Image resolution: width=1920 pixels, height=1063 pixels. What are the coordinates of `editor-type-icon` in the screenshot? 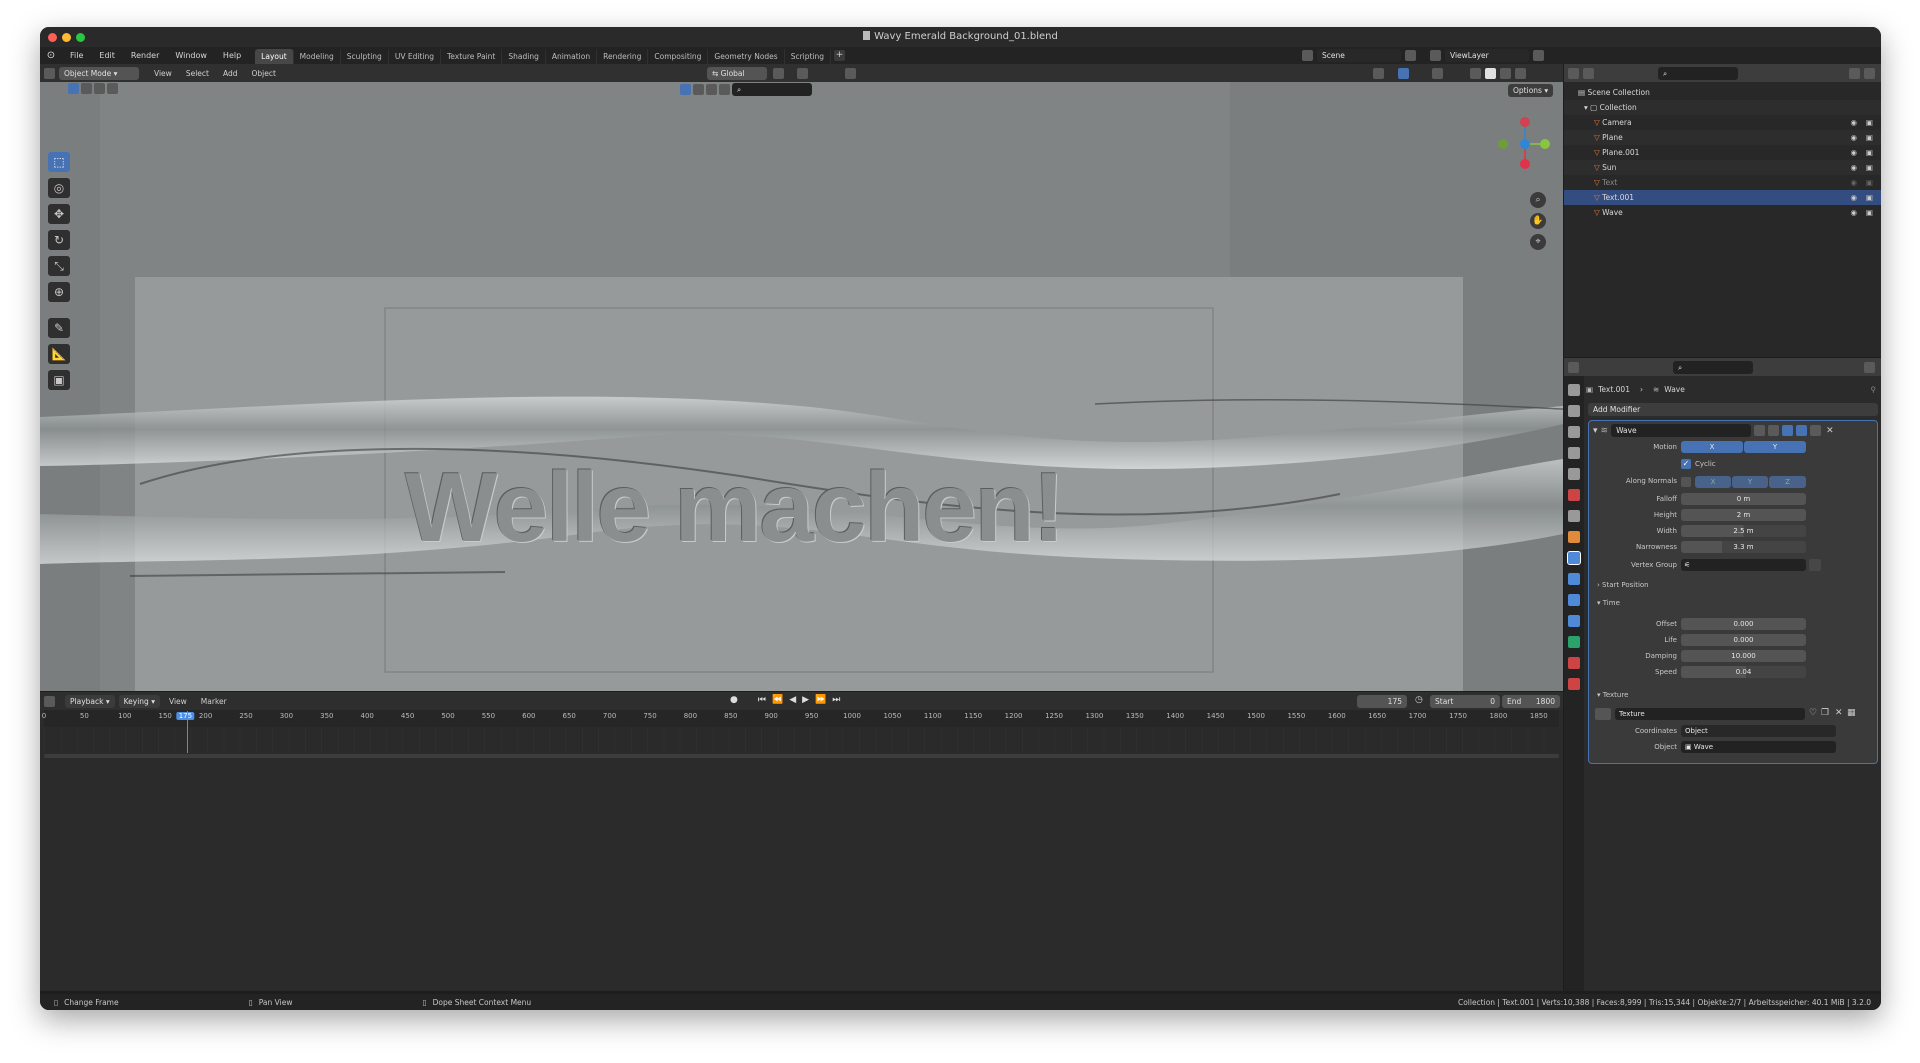 It's located at (49, 73).